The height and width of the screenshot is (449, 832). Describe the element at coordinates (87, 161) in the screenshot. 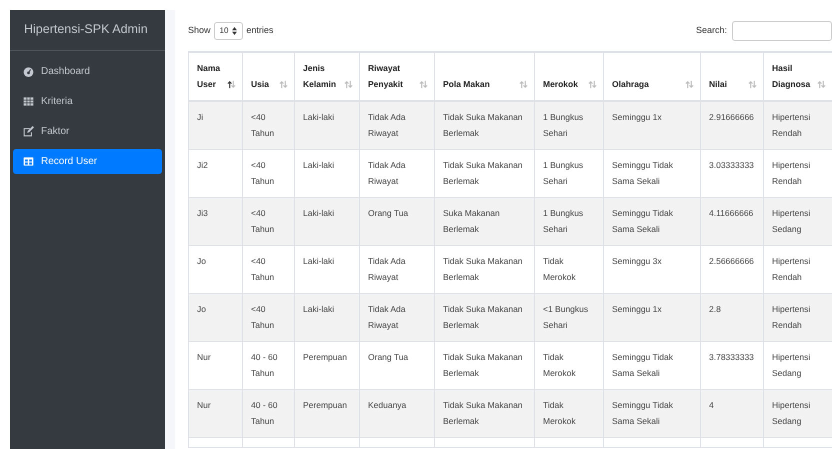

I see `sidebar-item: Record User` at that location.